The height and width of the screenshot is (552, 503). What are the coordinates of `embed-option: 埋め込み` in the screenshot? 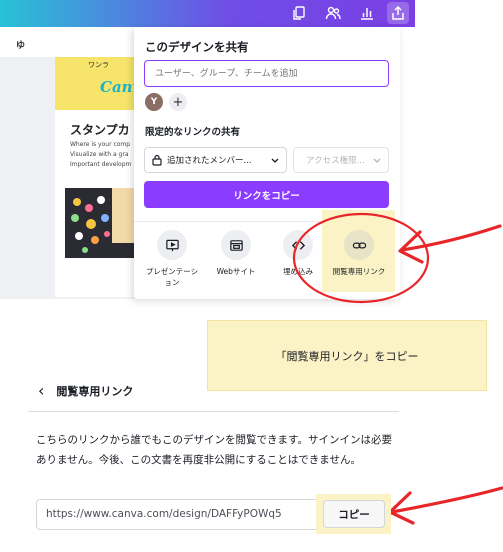 It's located at (298, 253).